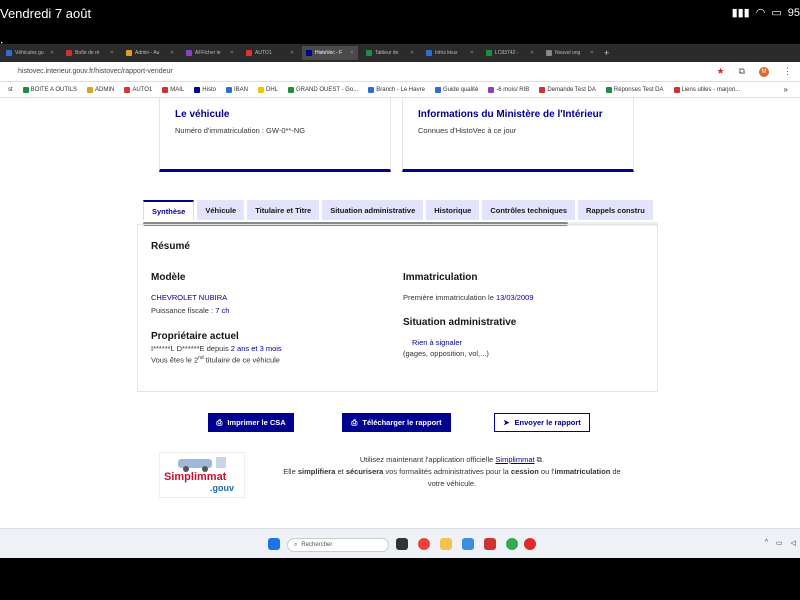  I want to click on snipping-tool-icon, so click(490, 544).